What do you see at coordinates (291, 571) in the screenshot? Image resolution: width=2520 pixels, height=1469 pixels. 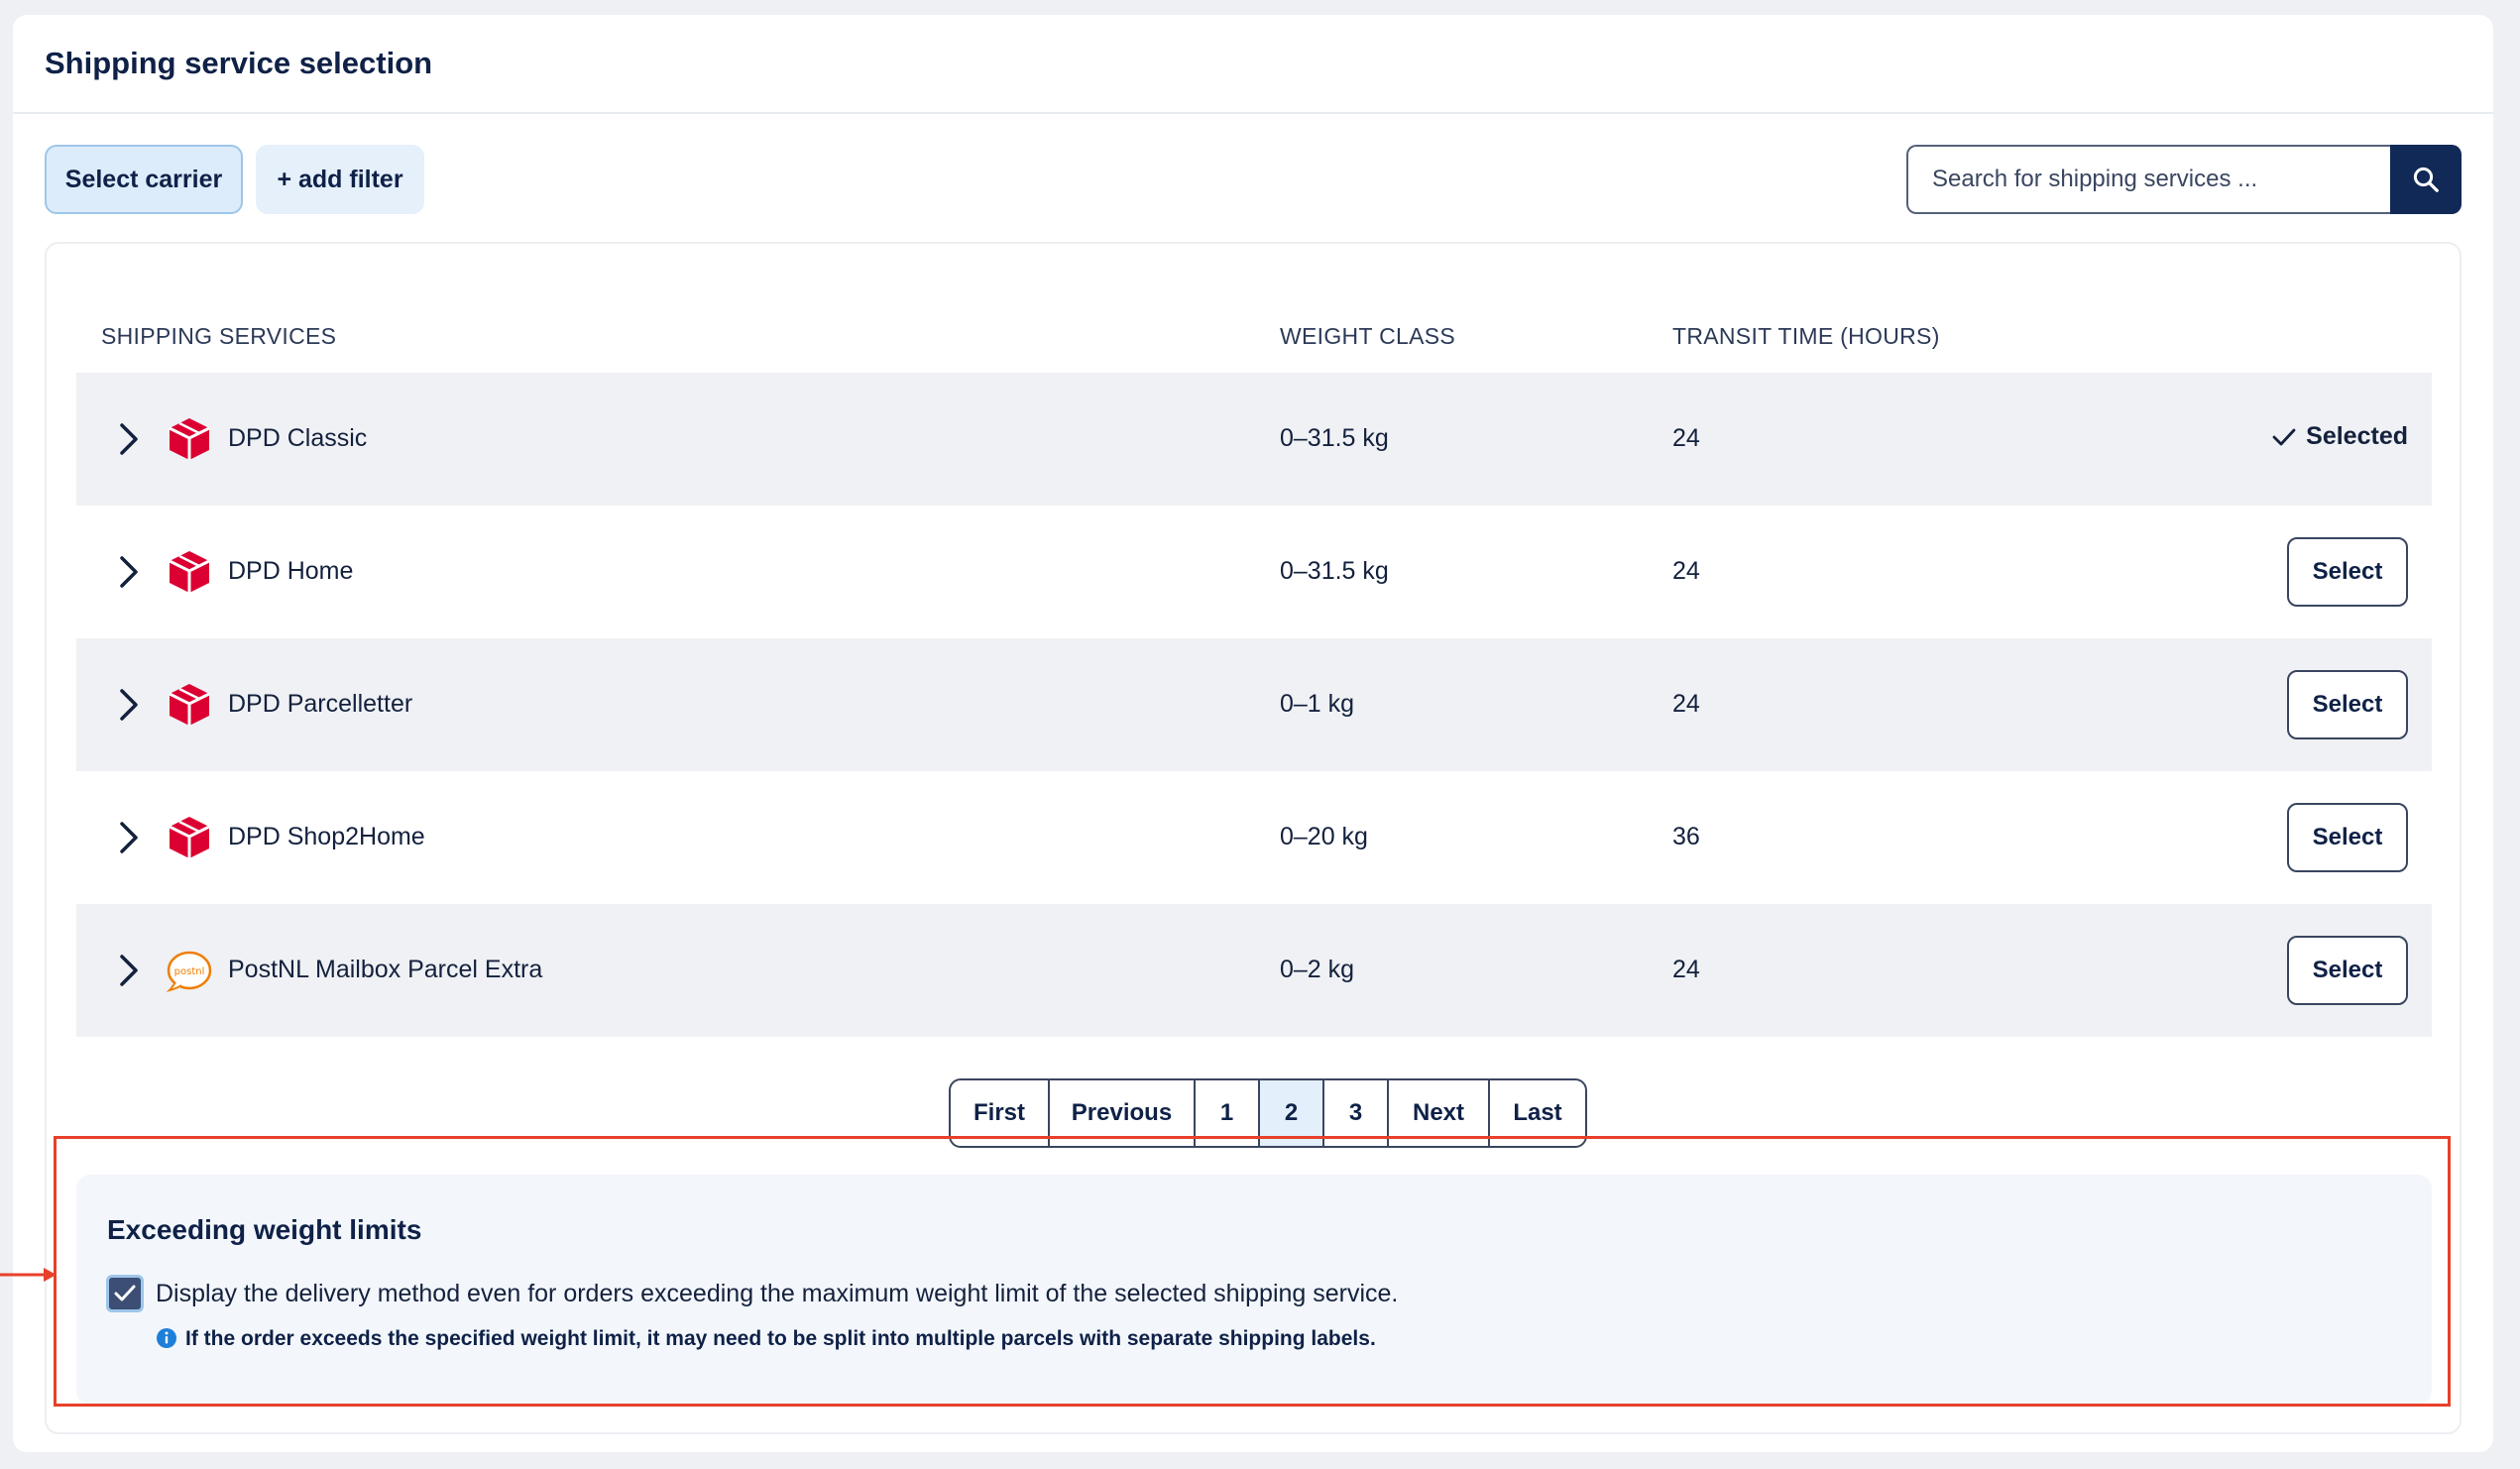 I see `service-name: DPD Home` at bounding box center [291, 571].